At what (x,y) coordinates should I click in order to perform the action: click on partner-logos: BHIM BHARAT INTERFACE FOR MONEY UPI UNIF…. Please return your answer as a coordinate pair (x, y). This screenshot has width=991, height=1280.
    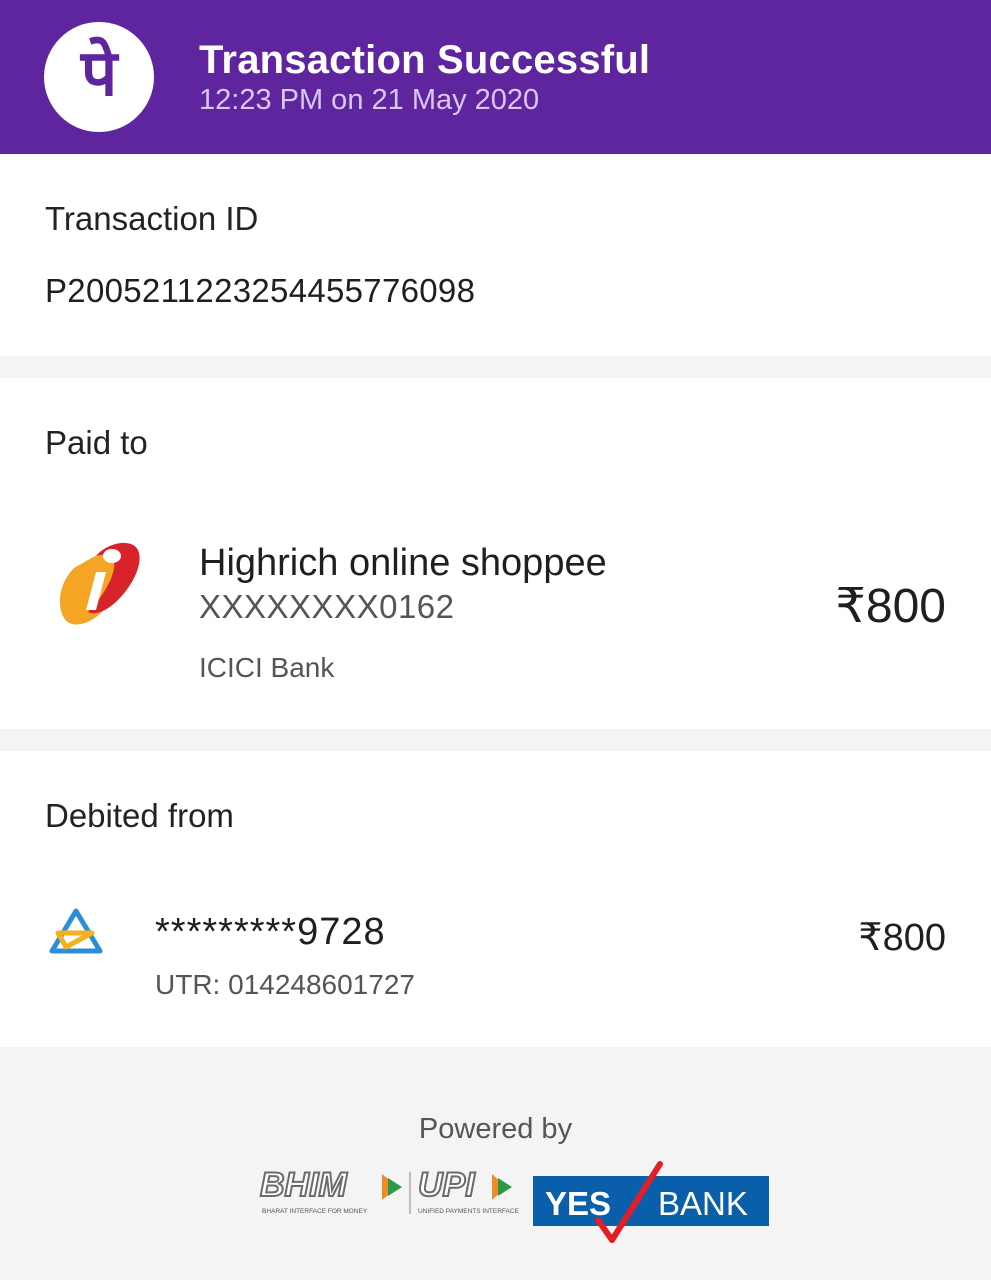
    Looking at the image, I should click on (514, 1202).